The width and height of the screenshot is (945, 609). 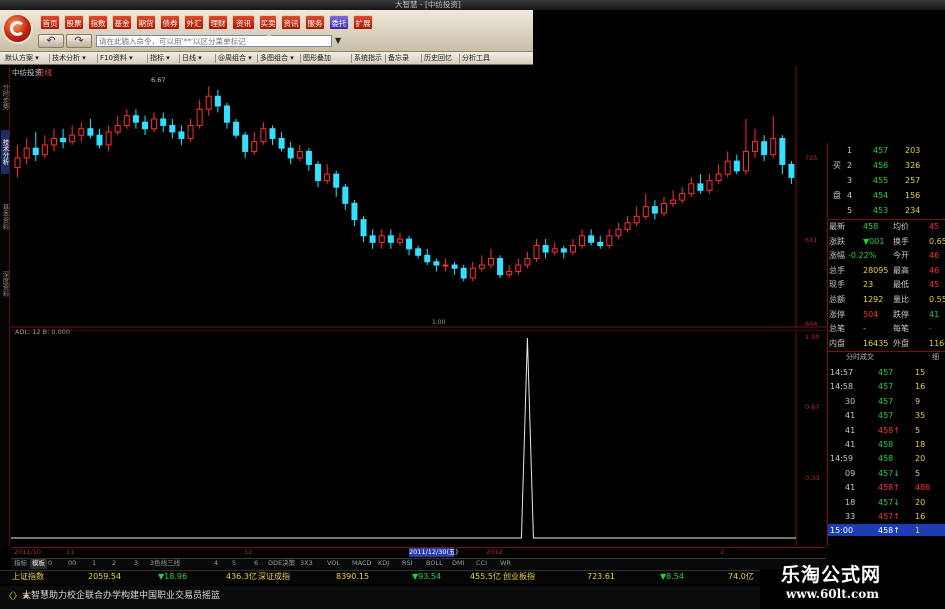 I want to click on index-name: 深证成指, so click(x=274, y=577).